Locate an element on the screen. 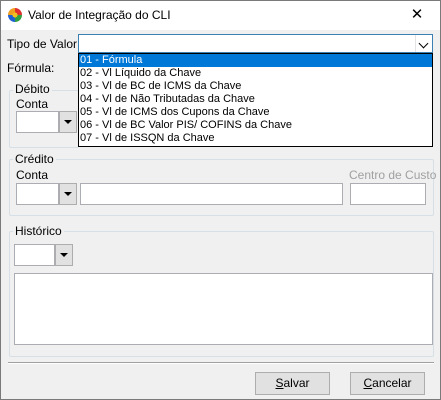 The height and width of the screenshot is (400, 441). credito-conta-input is located at coordinates (37, 194).